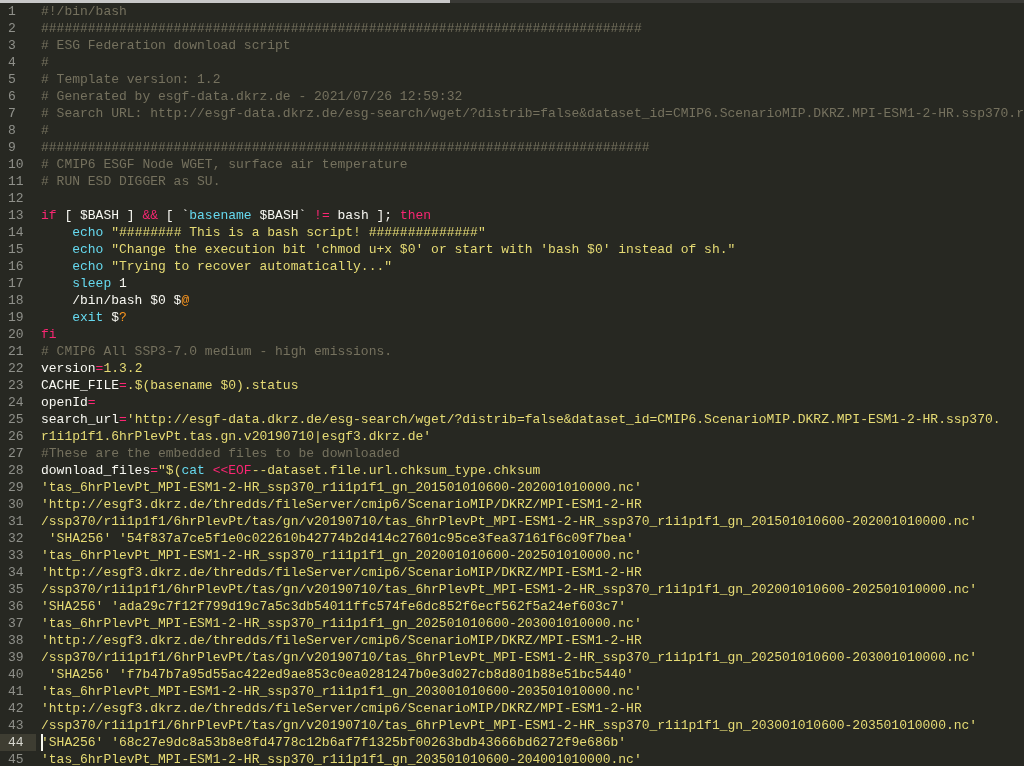 Image resolution: width=1024 pixels, height=766 pixels. What do you see at coordinates (341, 691) in the screenshot?
I see `code-line: 'tas_6hrPlevPt_MPI-ESM1-2-HR_ssp370_r1i1p1f1_gn_203001010600-203501010000.nc'` at bounding box center [341, 691].